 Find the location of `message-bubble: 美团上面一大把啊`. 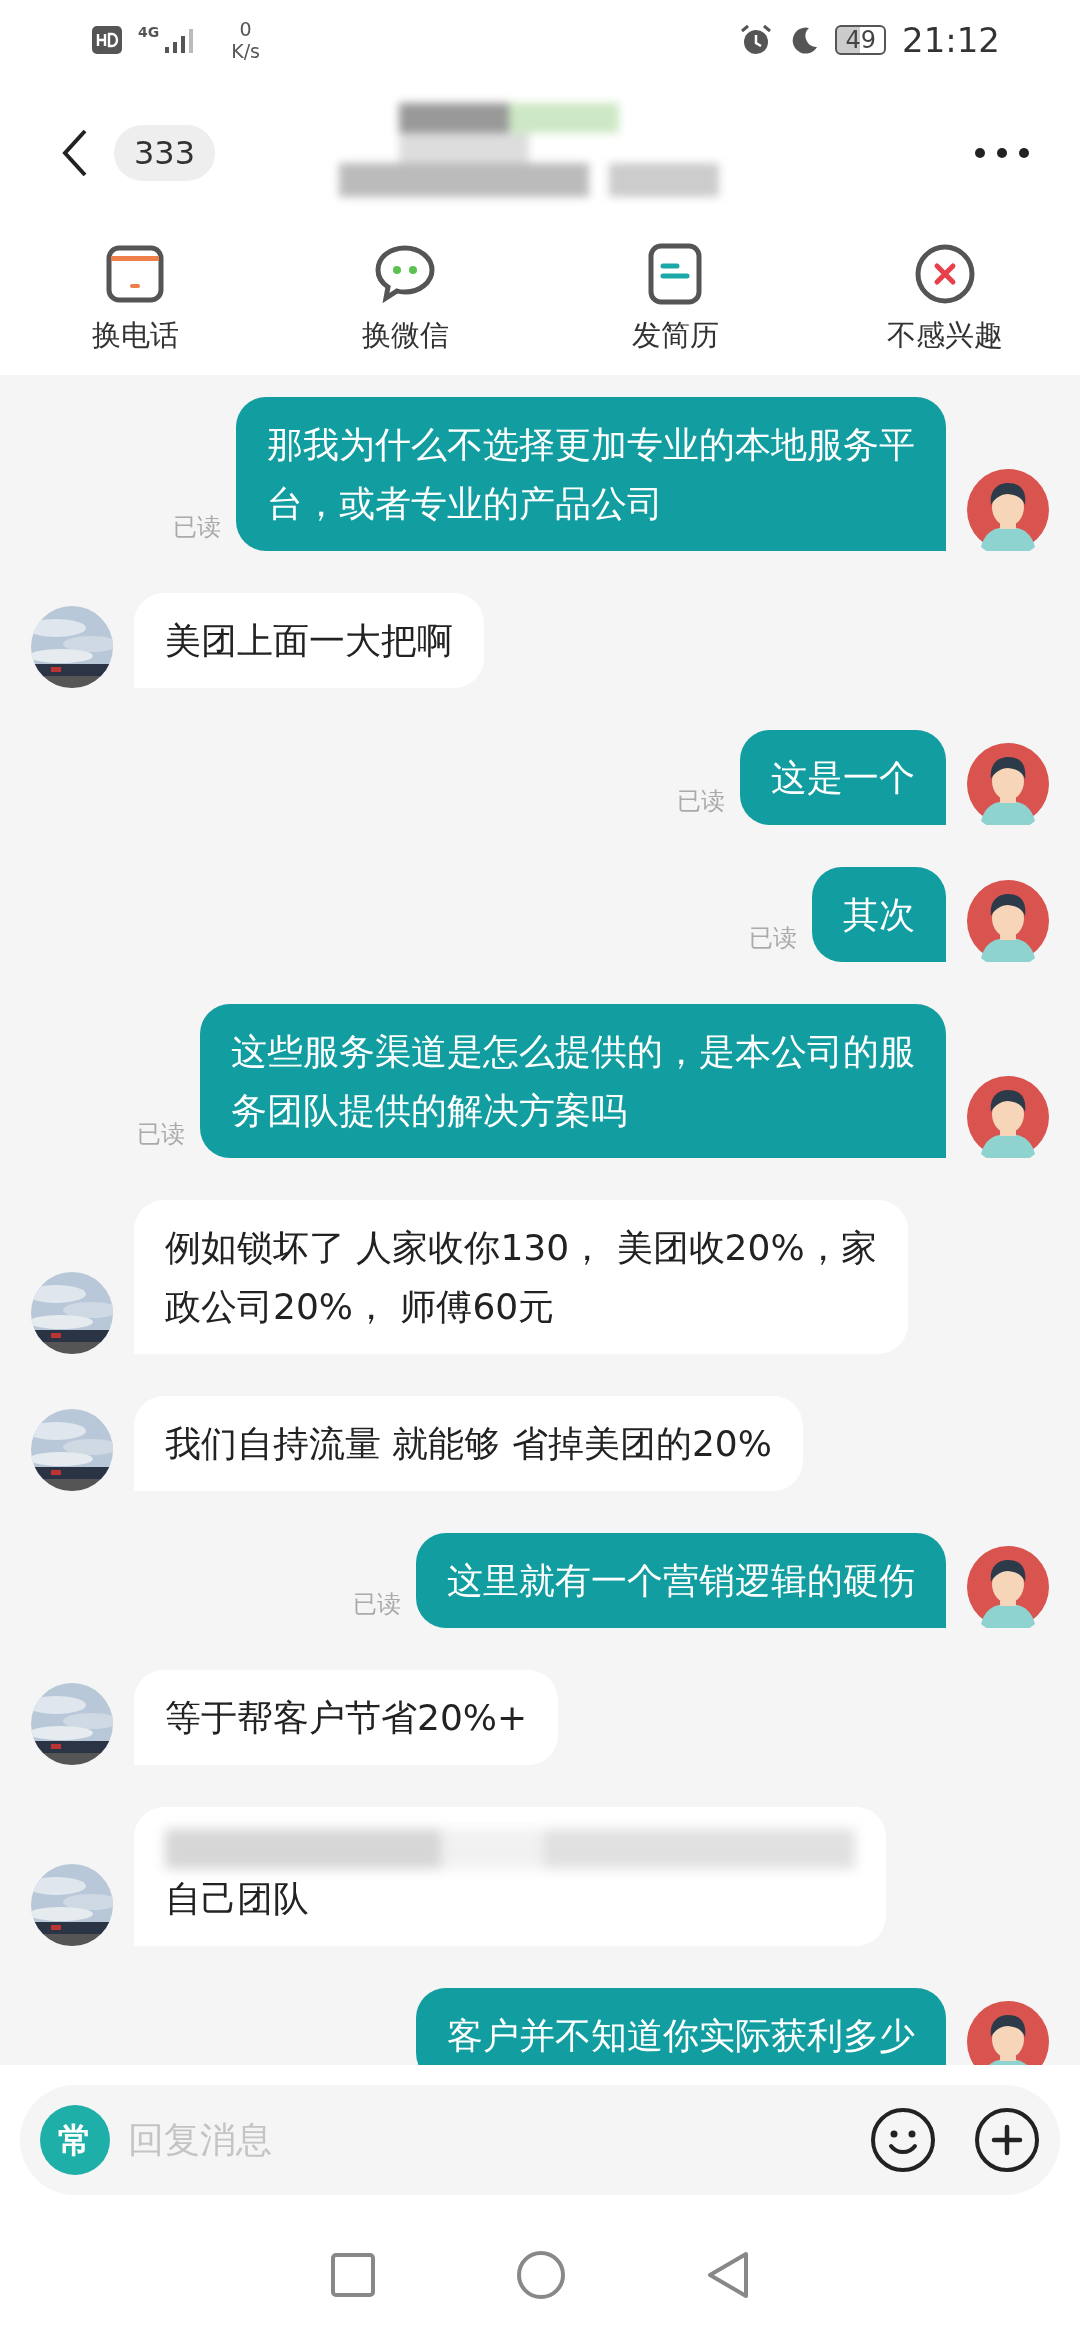

message-bubble: 美团上面一大把啊 is located at coordinates (309, 640).